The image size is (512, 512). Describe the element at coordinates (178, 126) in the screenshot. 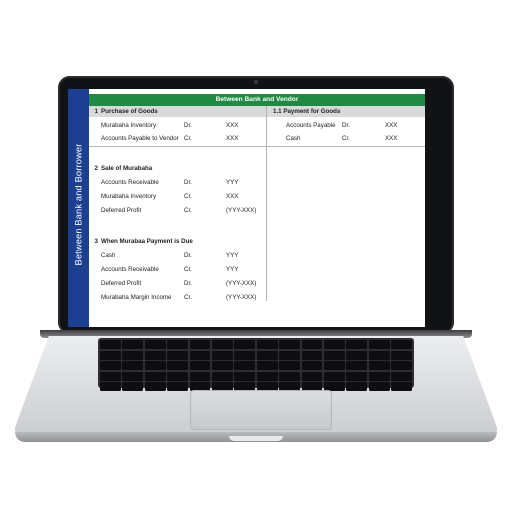

I see `table-row: Murabaha Inventory Dr. XXX` at that location.